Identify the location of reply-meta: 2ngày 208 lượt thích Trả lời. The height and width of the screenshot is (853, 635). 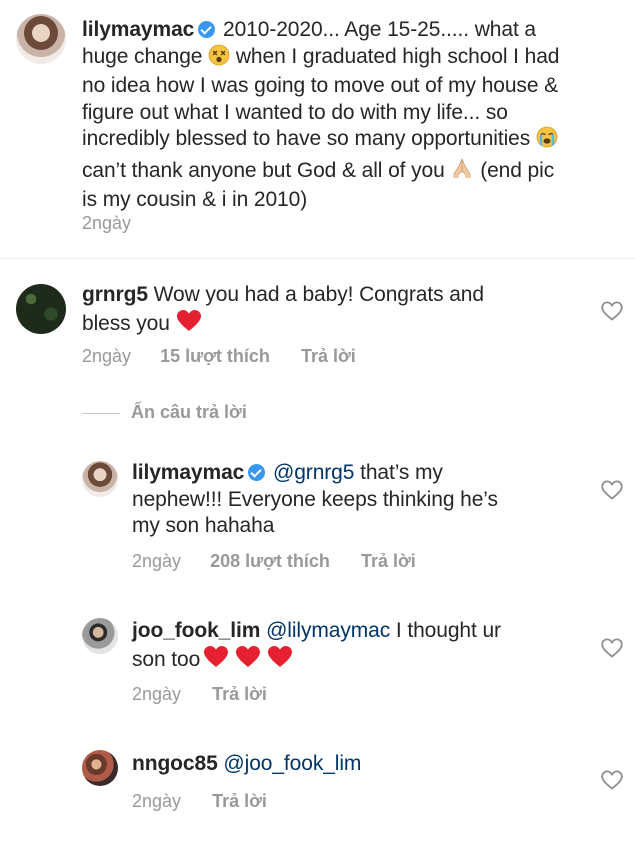
(274, 561).